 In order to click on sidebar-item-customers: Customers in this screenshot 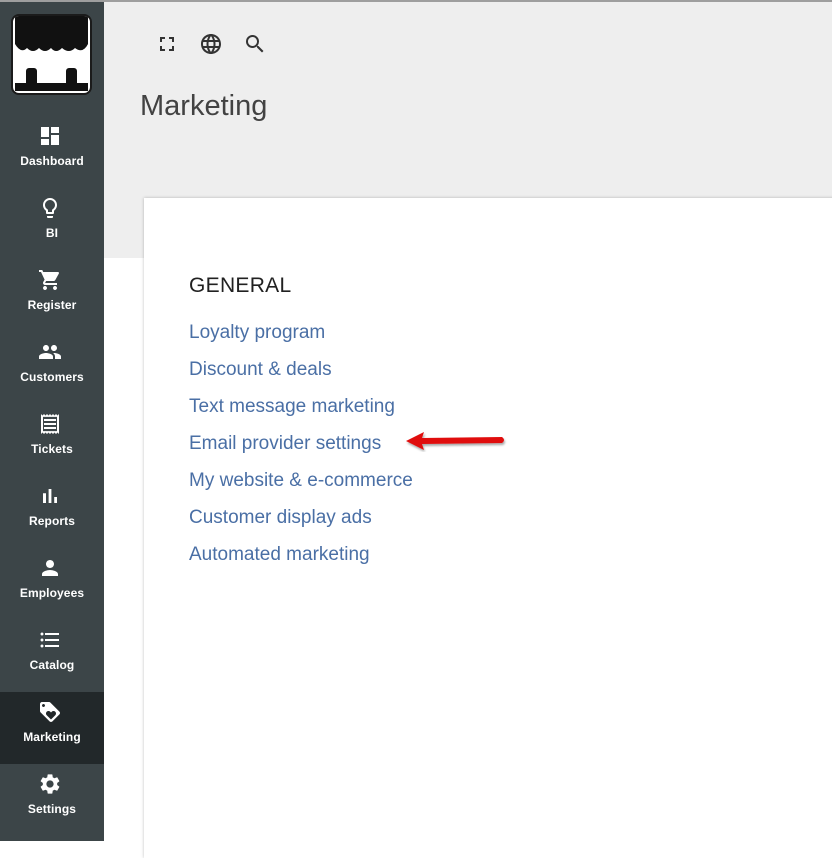, I will do `click(52, 368)`.